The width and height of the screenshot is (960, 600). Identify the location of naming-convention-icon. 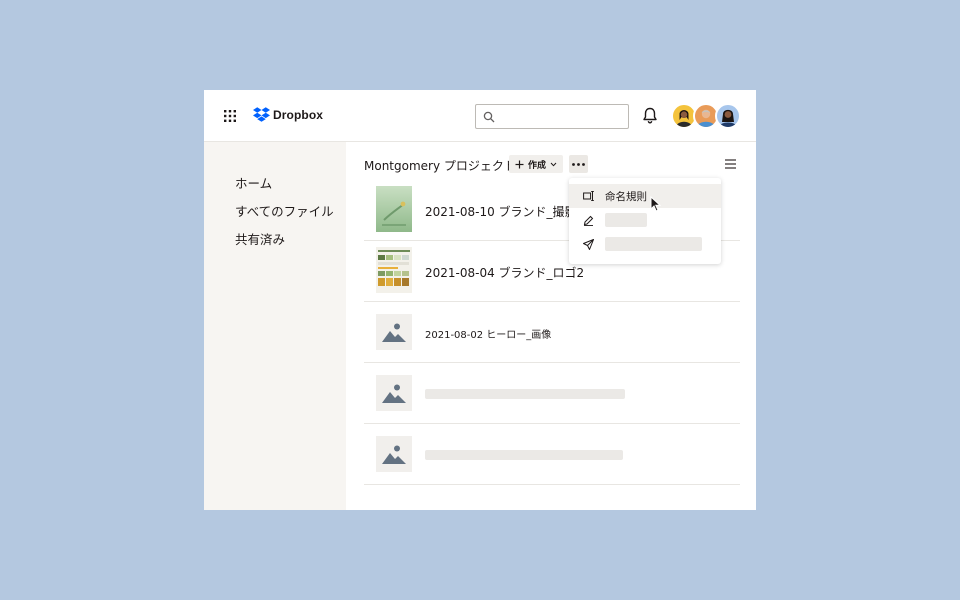
(588, 196).